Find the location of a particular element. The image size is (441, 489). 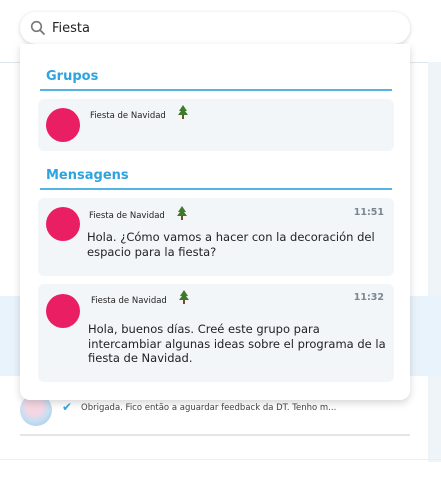

messages-section-title: Mensagens is located at coordinates (87, 175).